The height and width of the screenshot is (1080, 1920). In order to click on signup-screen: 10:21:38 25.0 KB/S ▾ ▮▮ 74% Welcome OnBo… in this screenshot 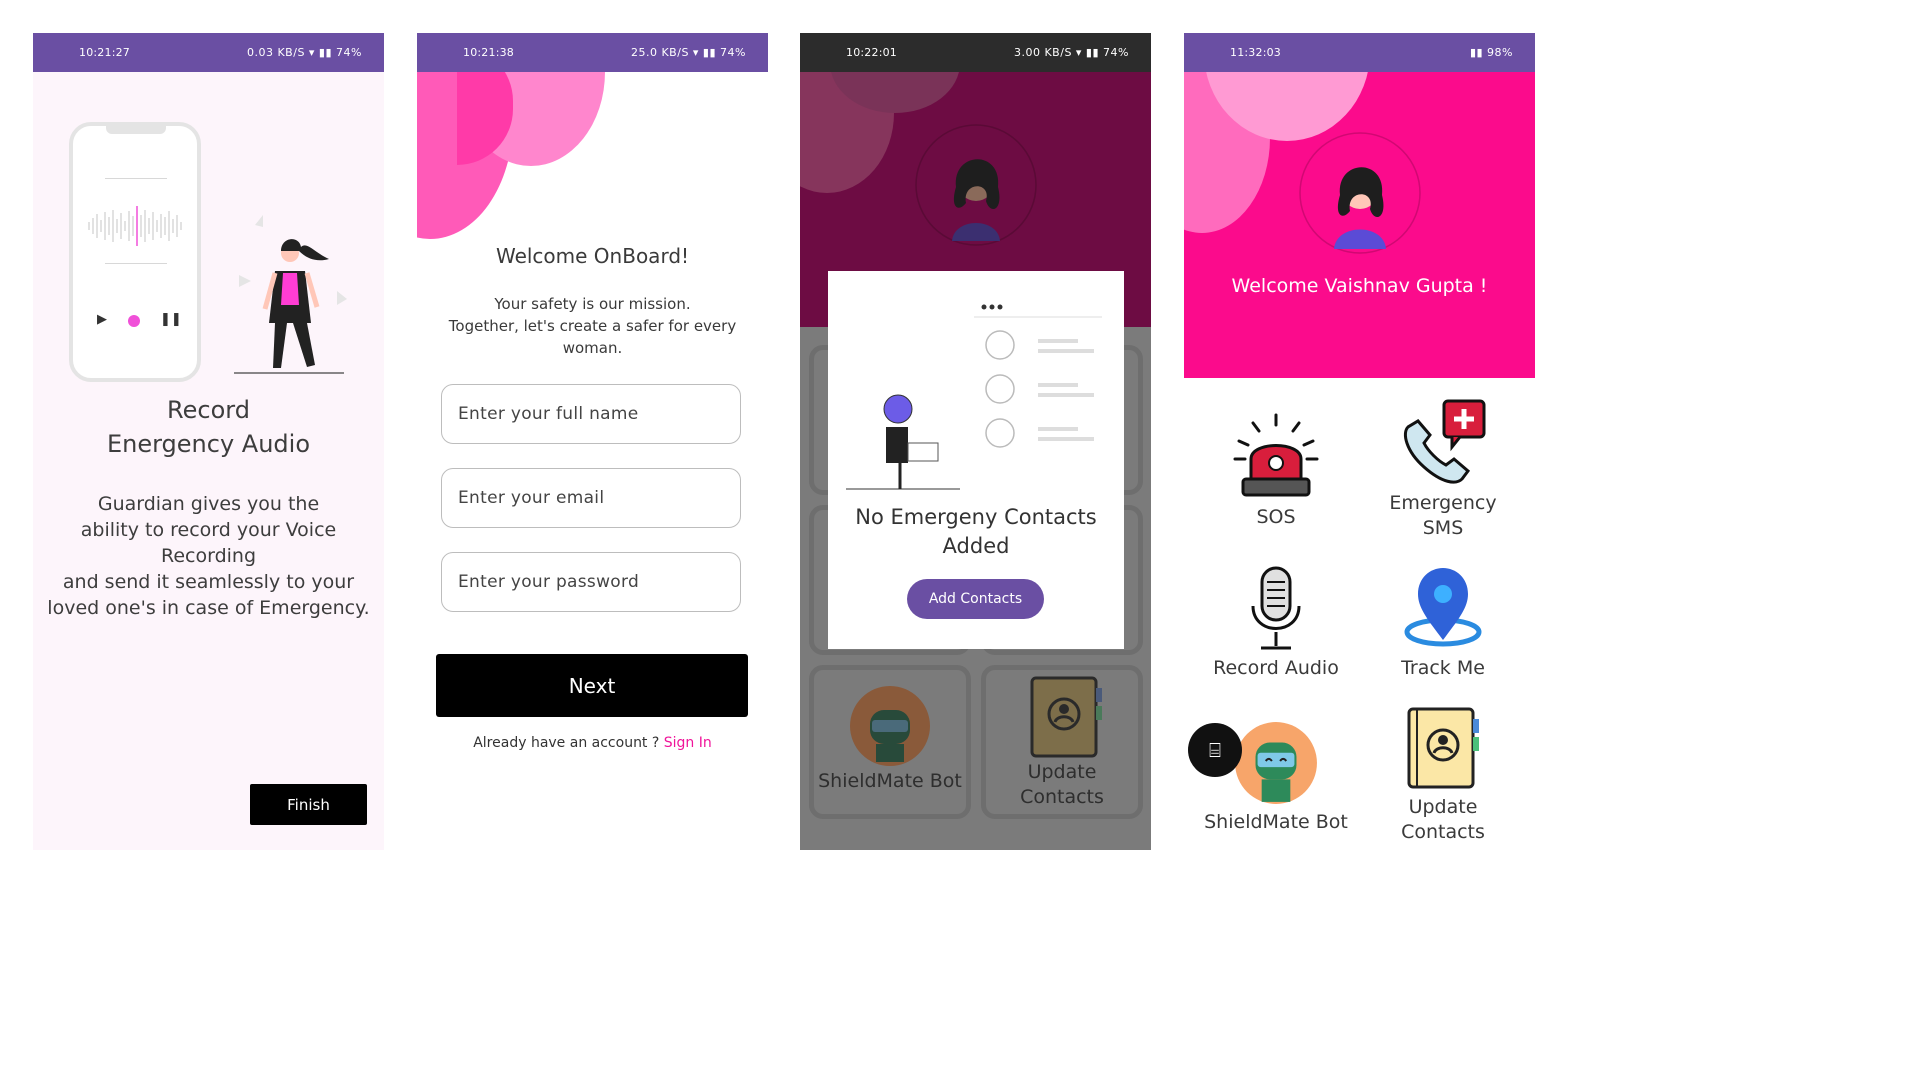, I will do `click(592, 441)`.